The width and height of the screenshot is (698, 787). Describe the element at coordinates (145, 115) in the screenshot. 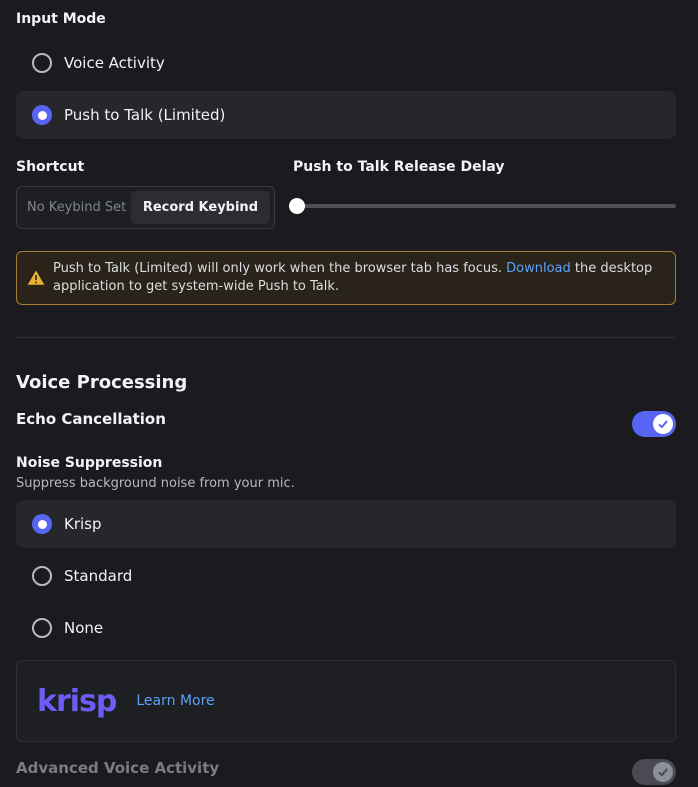

I see `radio-label: Push to Talk (Limited)` at that location.